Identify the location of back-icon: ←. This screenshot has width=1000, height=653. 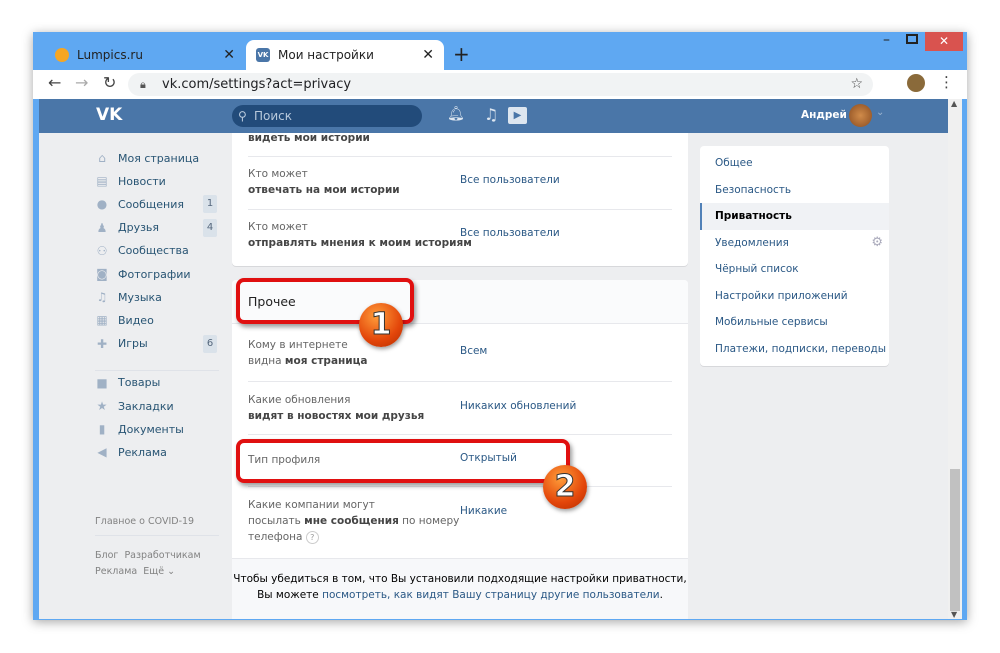
(54, 82).